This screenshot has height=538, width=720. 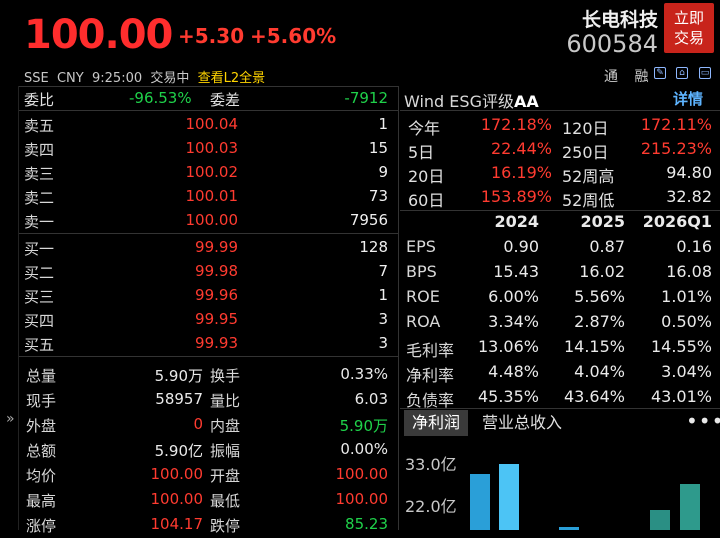 What do you see at coordinates (599, 321) in the screenshot?
I see `fin-value: 2.87%` at bounding box center [599, 321].